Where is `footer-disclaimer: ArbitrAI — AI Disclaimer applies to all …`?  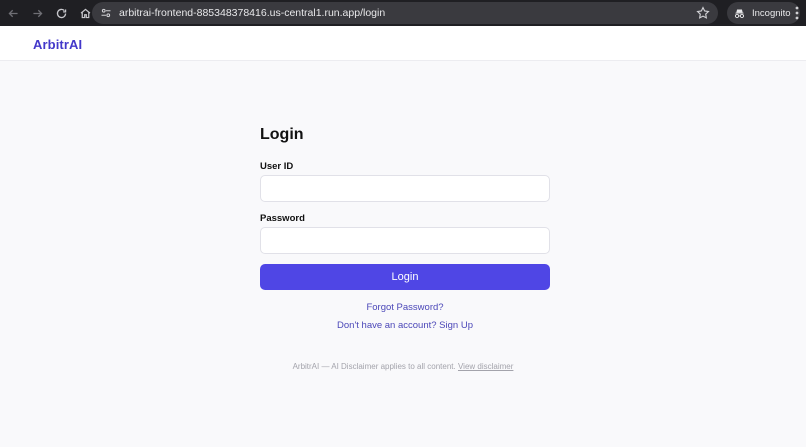 footer-disclaimer: ArbitrAI — AI Disclaimer applies to all … is located at coordinates (403, 366).